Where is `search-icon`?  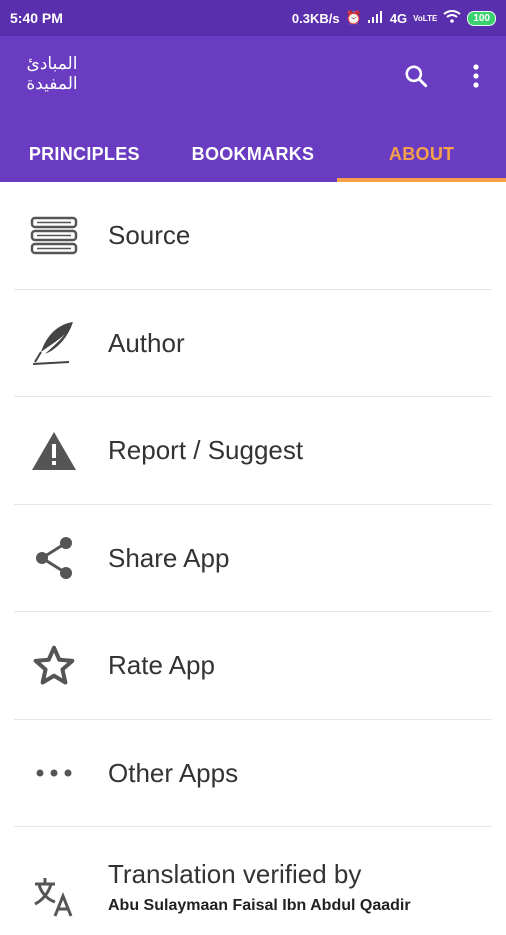 search-icon is located at coordinates (416, 76).